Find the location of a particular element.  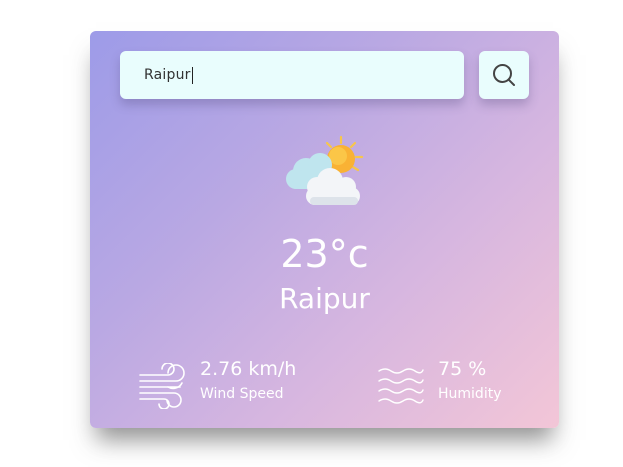

wind-icon is located at coordinates (162, 386).